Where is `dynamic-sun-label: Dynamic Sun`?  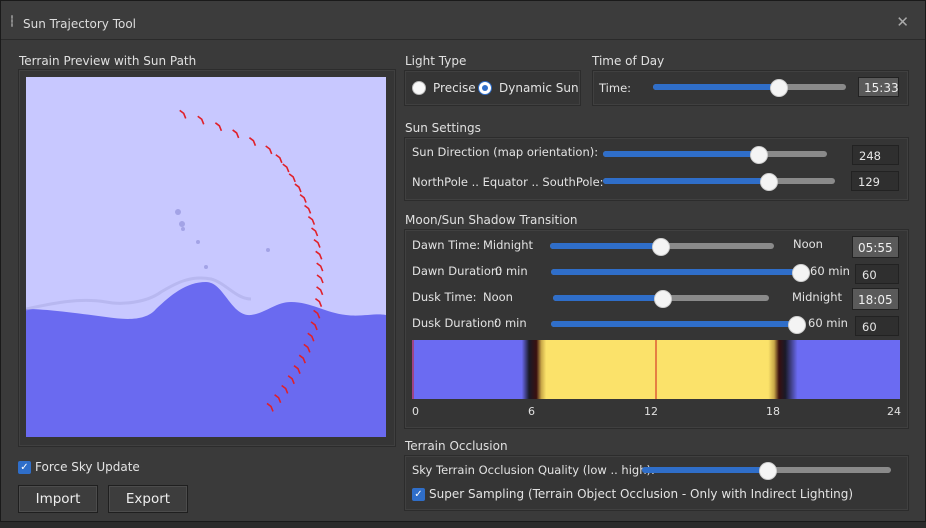 dynamic-sun-label: Dynamic Sun is located at coordinates (539, 88).